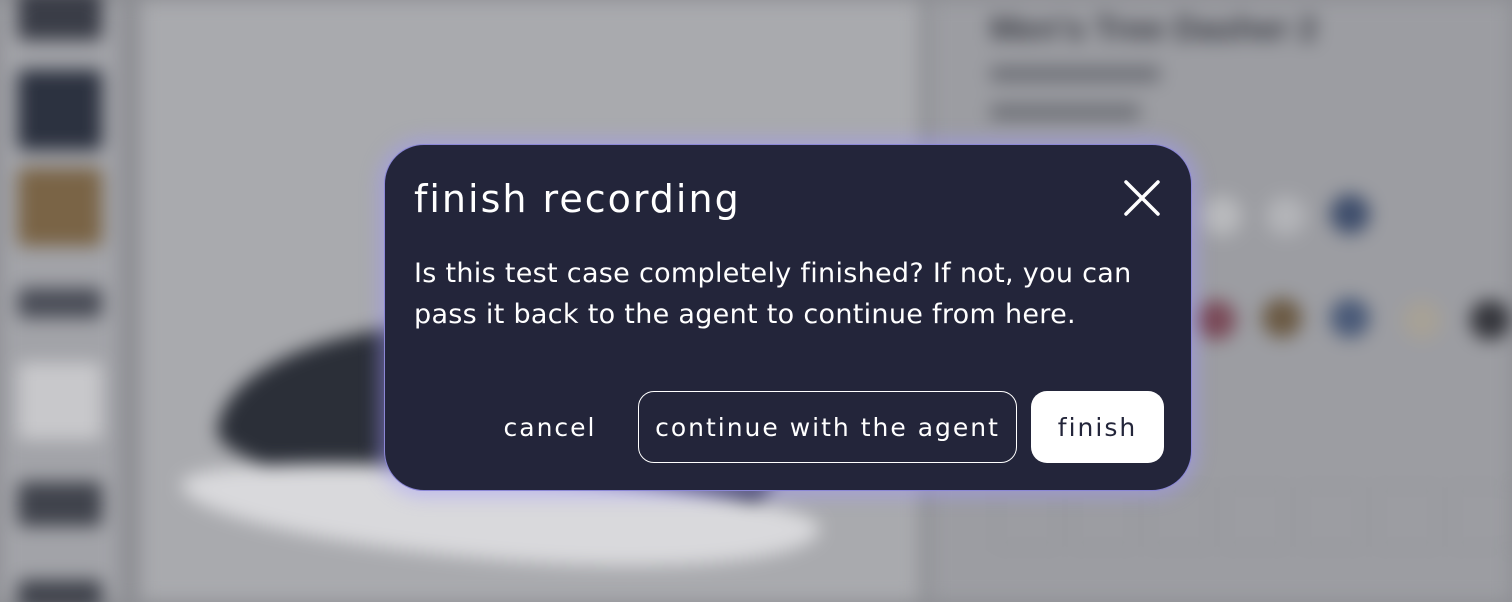 The image size is (1512, 602). What do you see at coordinates (1097, 427) in the screenshot?
I see `finish-button: finish` at bounding box center [1097, 427].